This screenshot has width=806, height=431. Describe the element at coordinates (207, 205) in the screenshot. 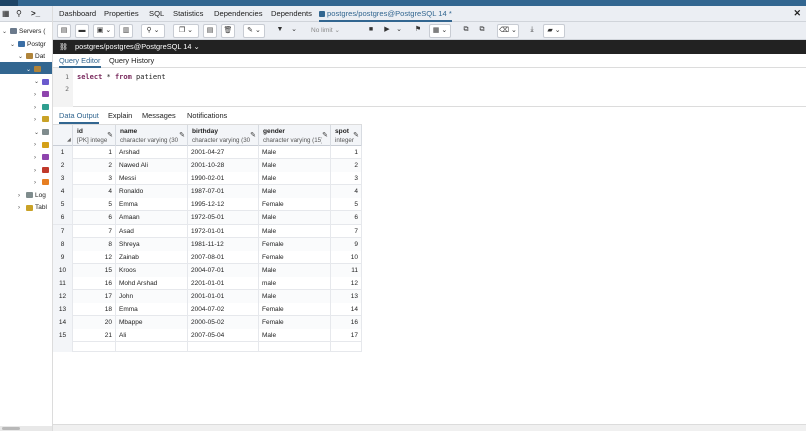

I see `table-row: 5 5 Emma 1995-12-12 Female 5` at that location.